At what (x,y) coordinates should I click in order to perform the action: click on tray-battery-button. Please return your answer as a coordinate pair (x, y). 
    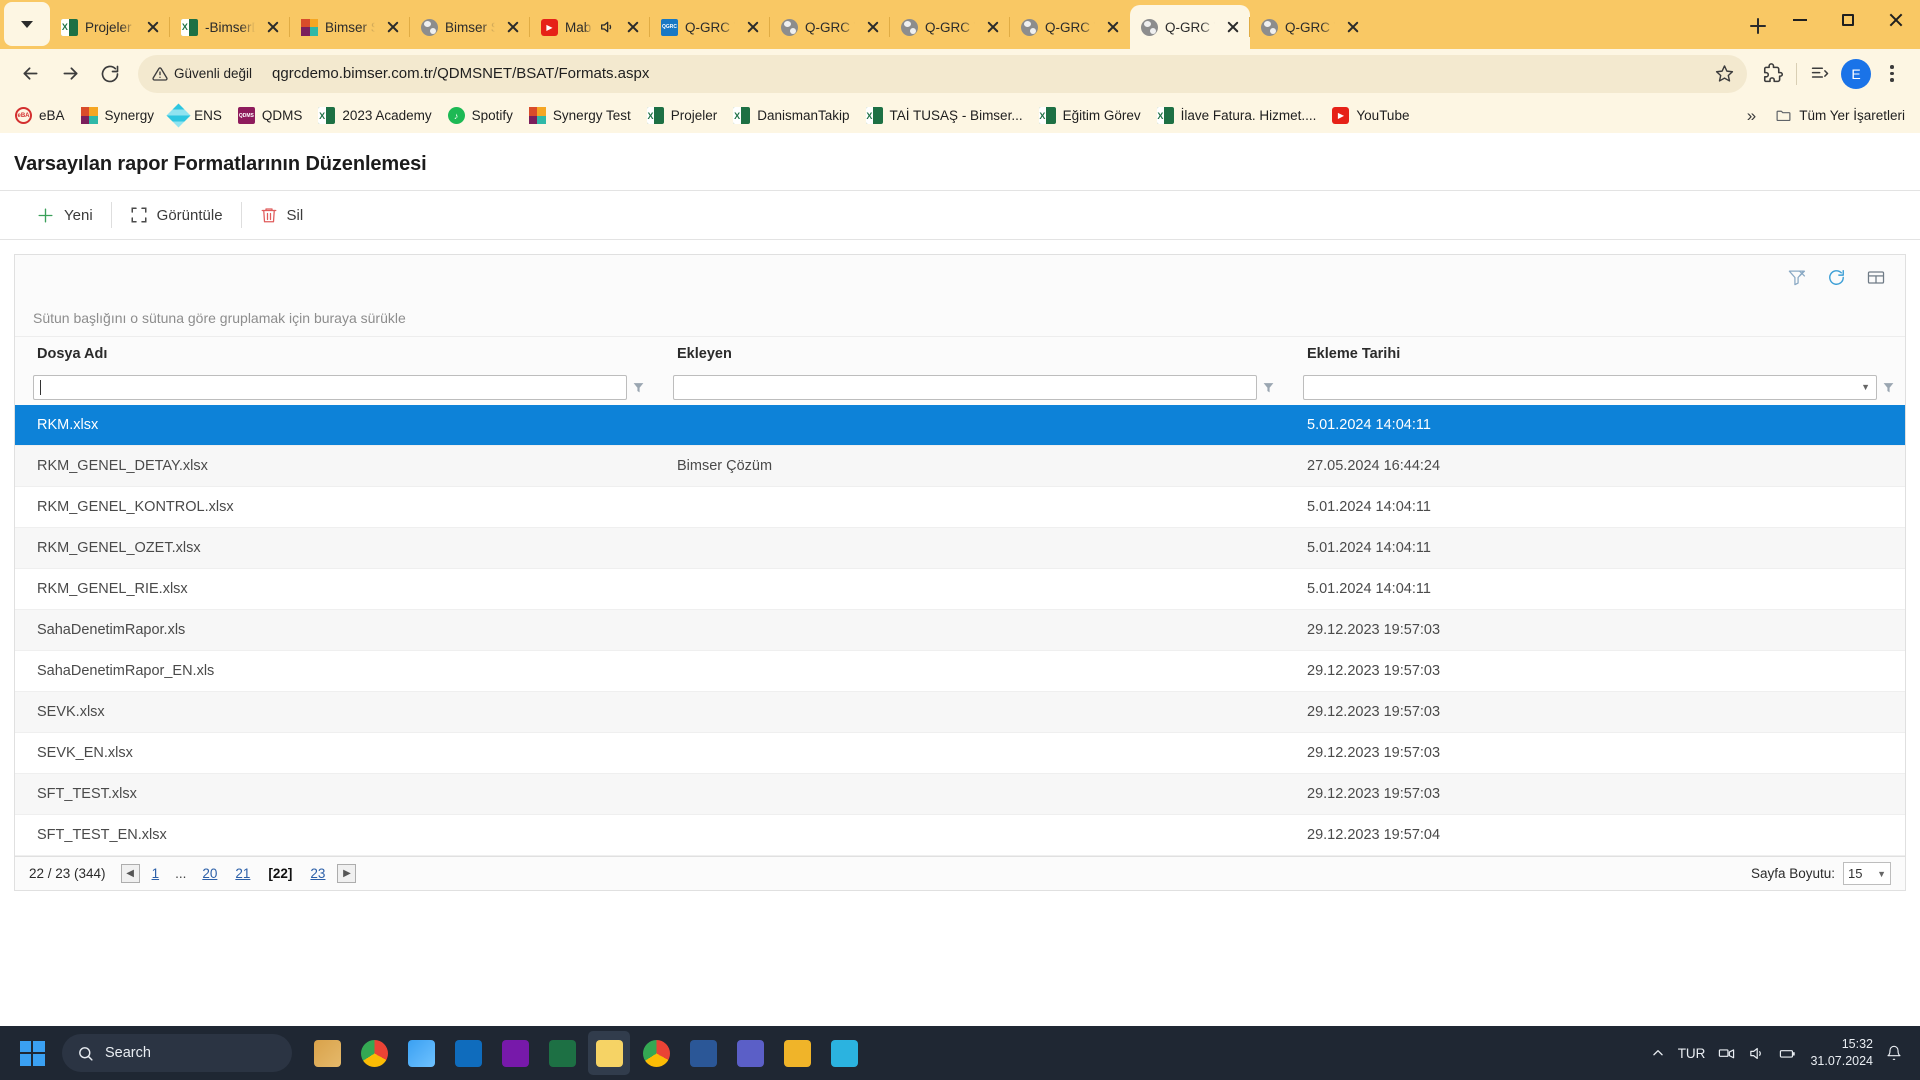
    Looking at the image, I should click on (1787, 1053).